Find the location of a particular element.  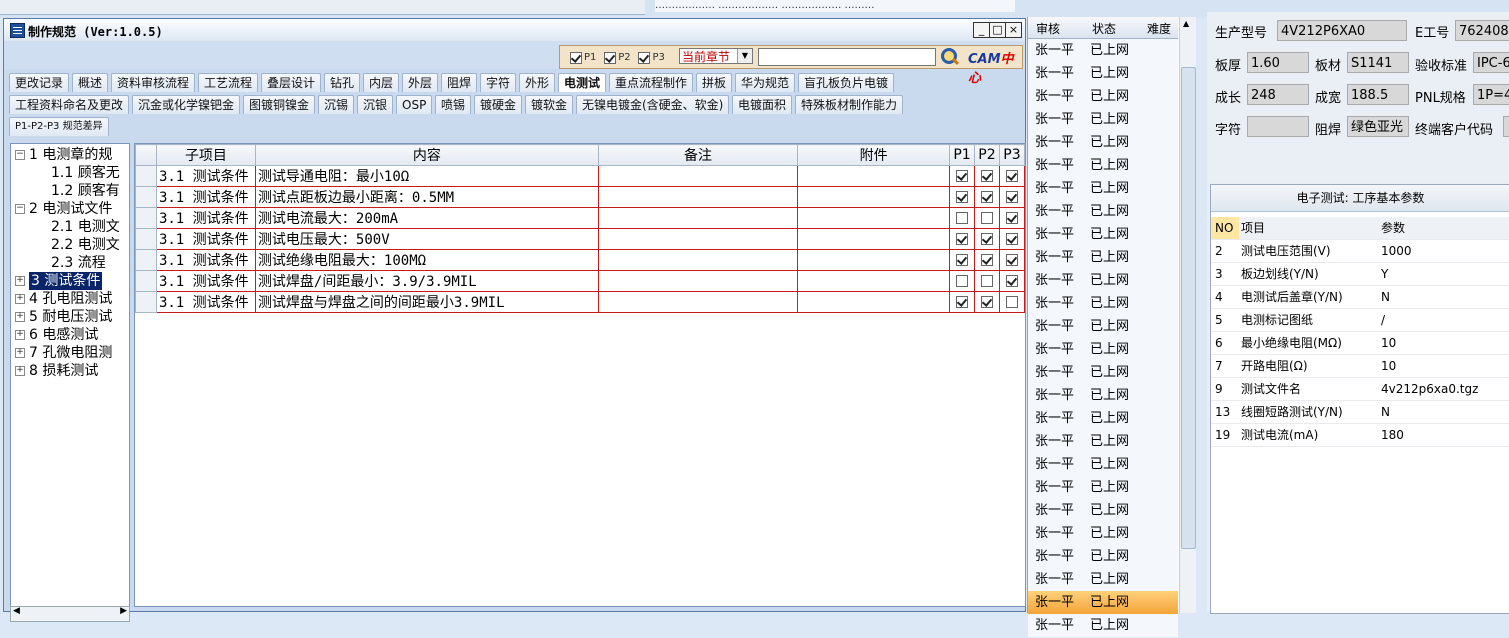

customer-code-field is located at coordinates (1506, 126).